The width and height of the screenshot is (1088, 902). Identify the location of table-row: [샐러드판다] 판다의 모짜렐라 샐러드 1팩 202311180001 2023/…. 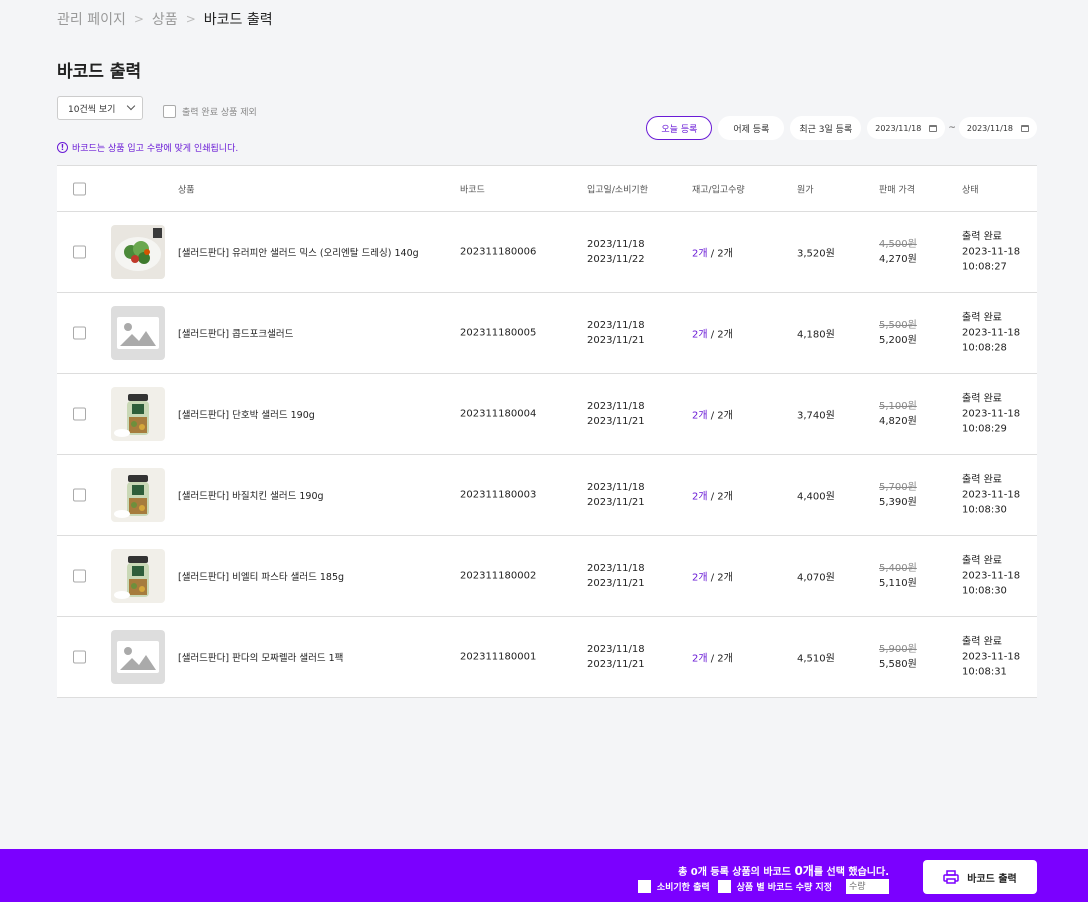
(547, 657).